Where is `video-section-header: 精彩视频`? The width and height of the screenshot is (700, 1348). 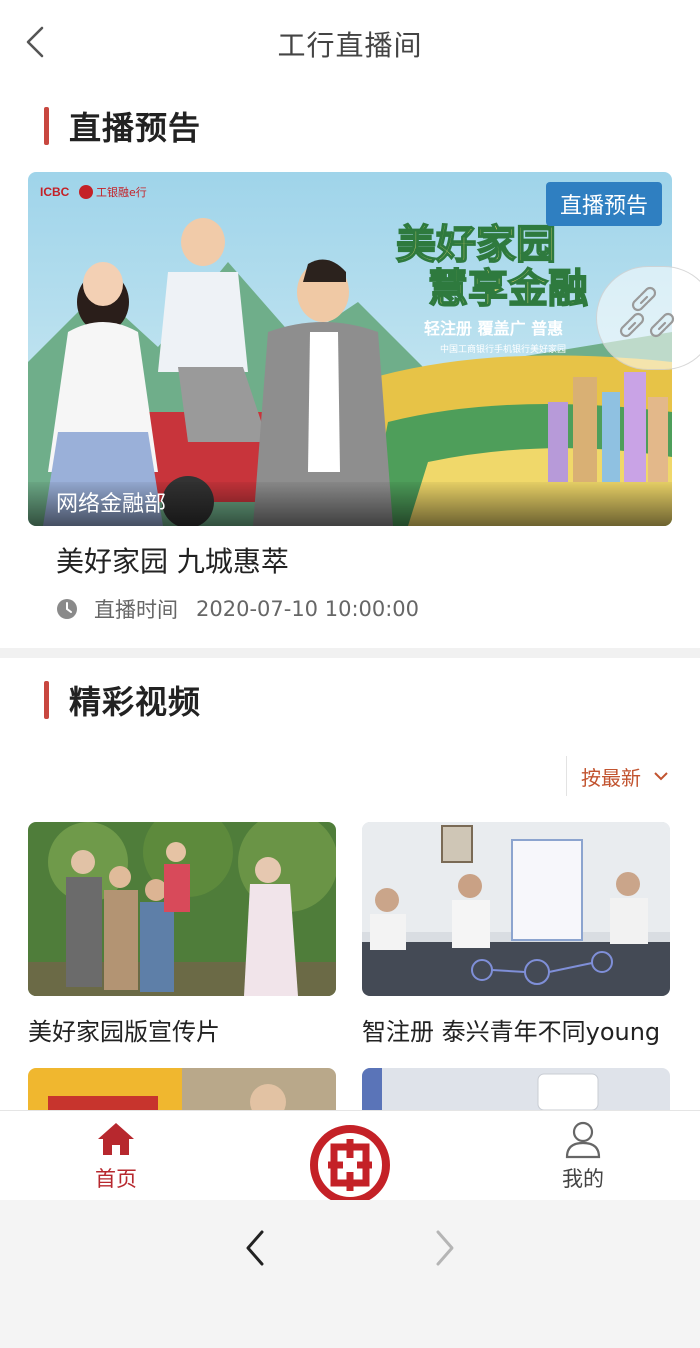
video-section-header: 精彩视频 is located at coordinates (123, 700).